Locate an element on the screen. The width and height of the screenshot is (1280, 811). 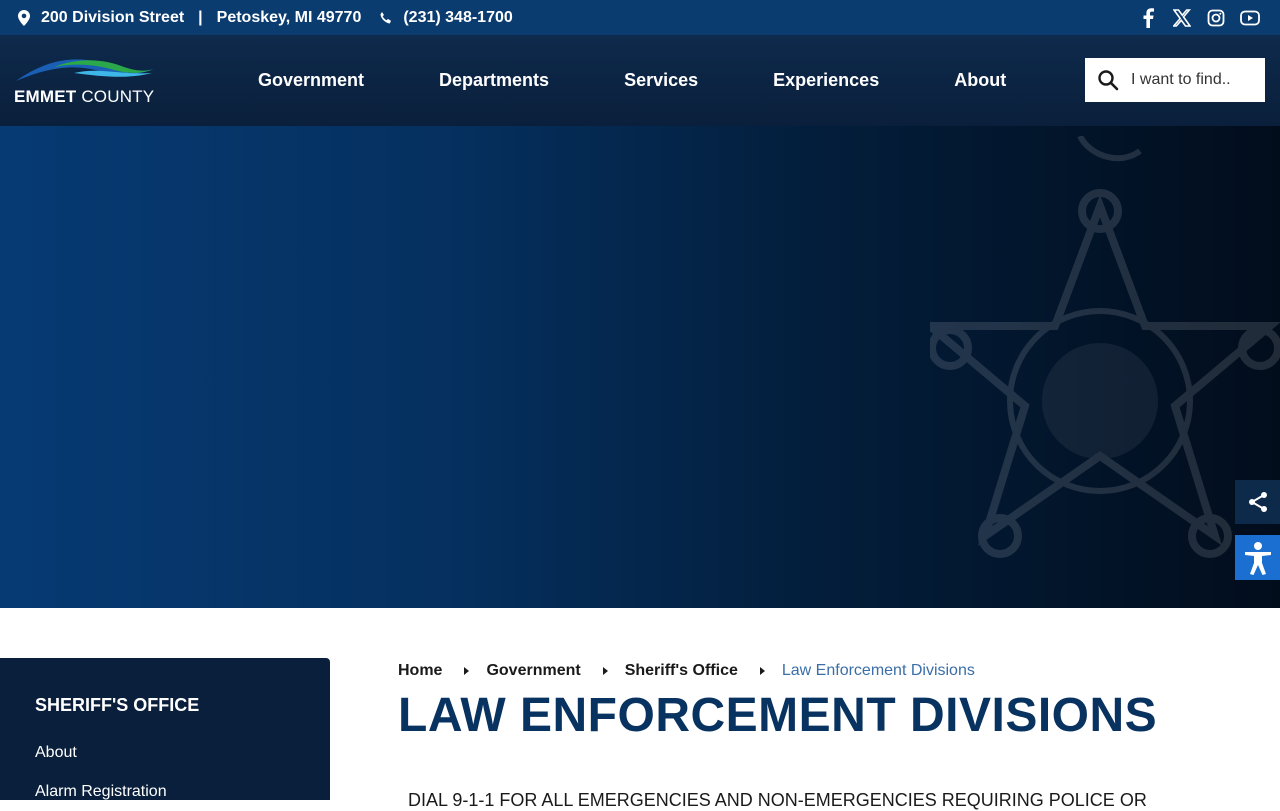
social-links is located at coordinates (1199, 17).